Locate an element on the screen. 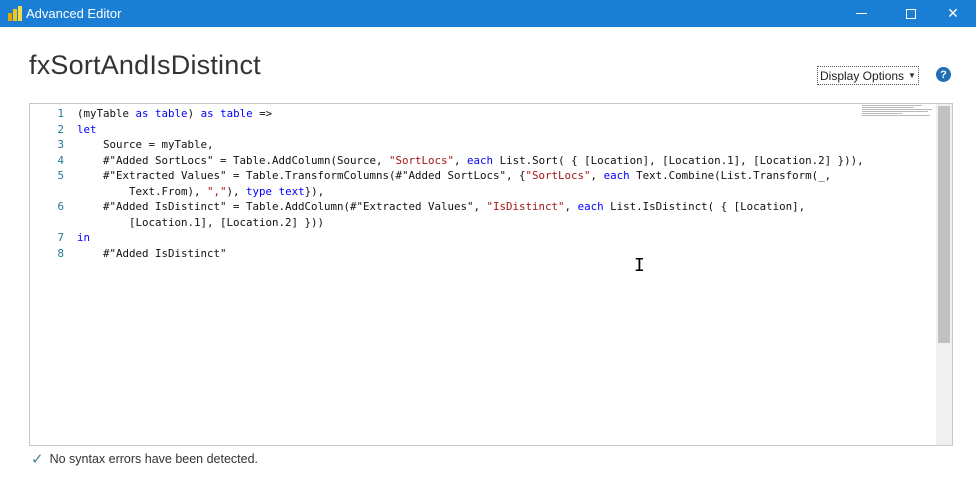 This screenshot has height=477, width=976. line-number: 2 is located at coordinates (60, 129).